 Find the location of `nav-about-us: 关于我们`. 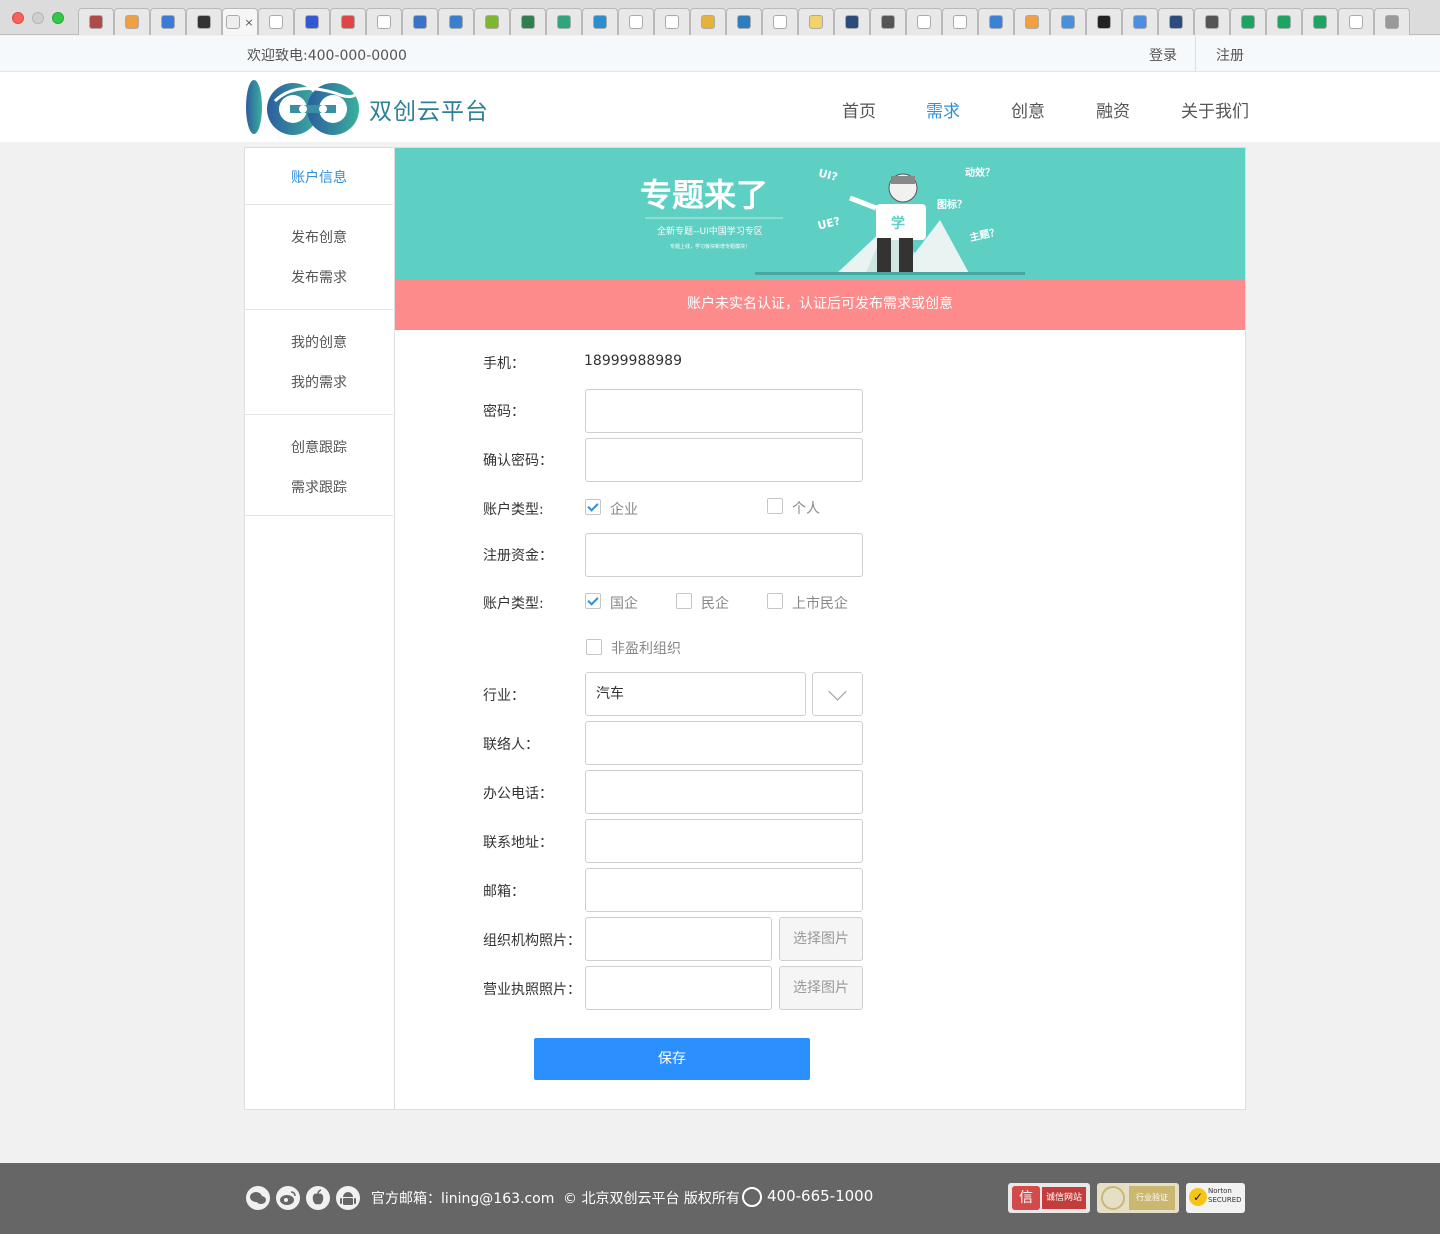

nav-about-us: 关于我们 is located at coordinates (1215, 109).